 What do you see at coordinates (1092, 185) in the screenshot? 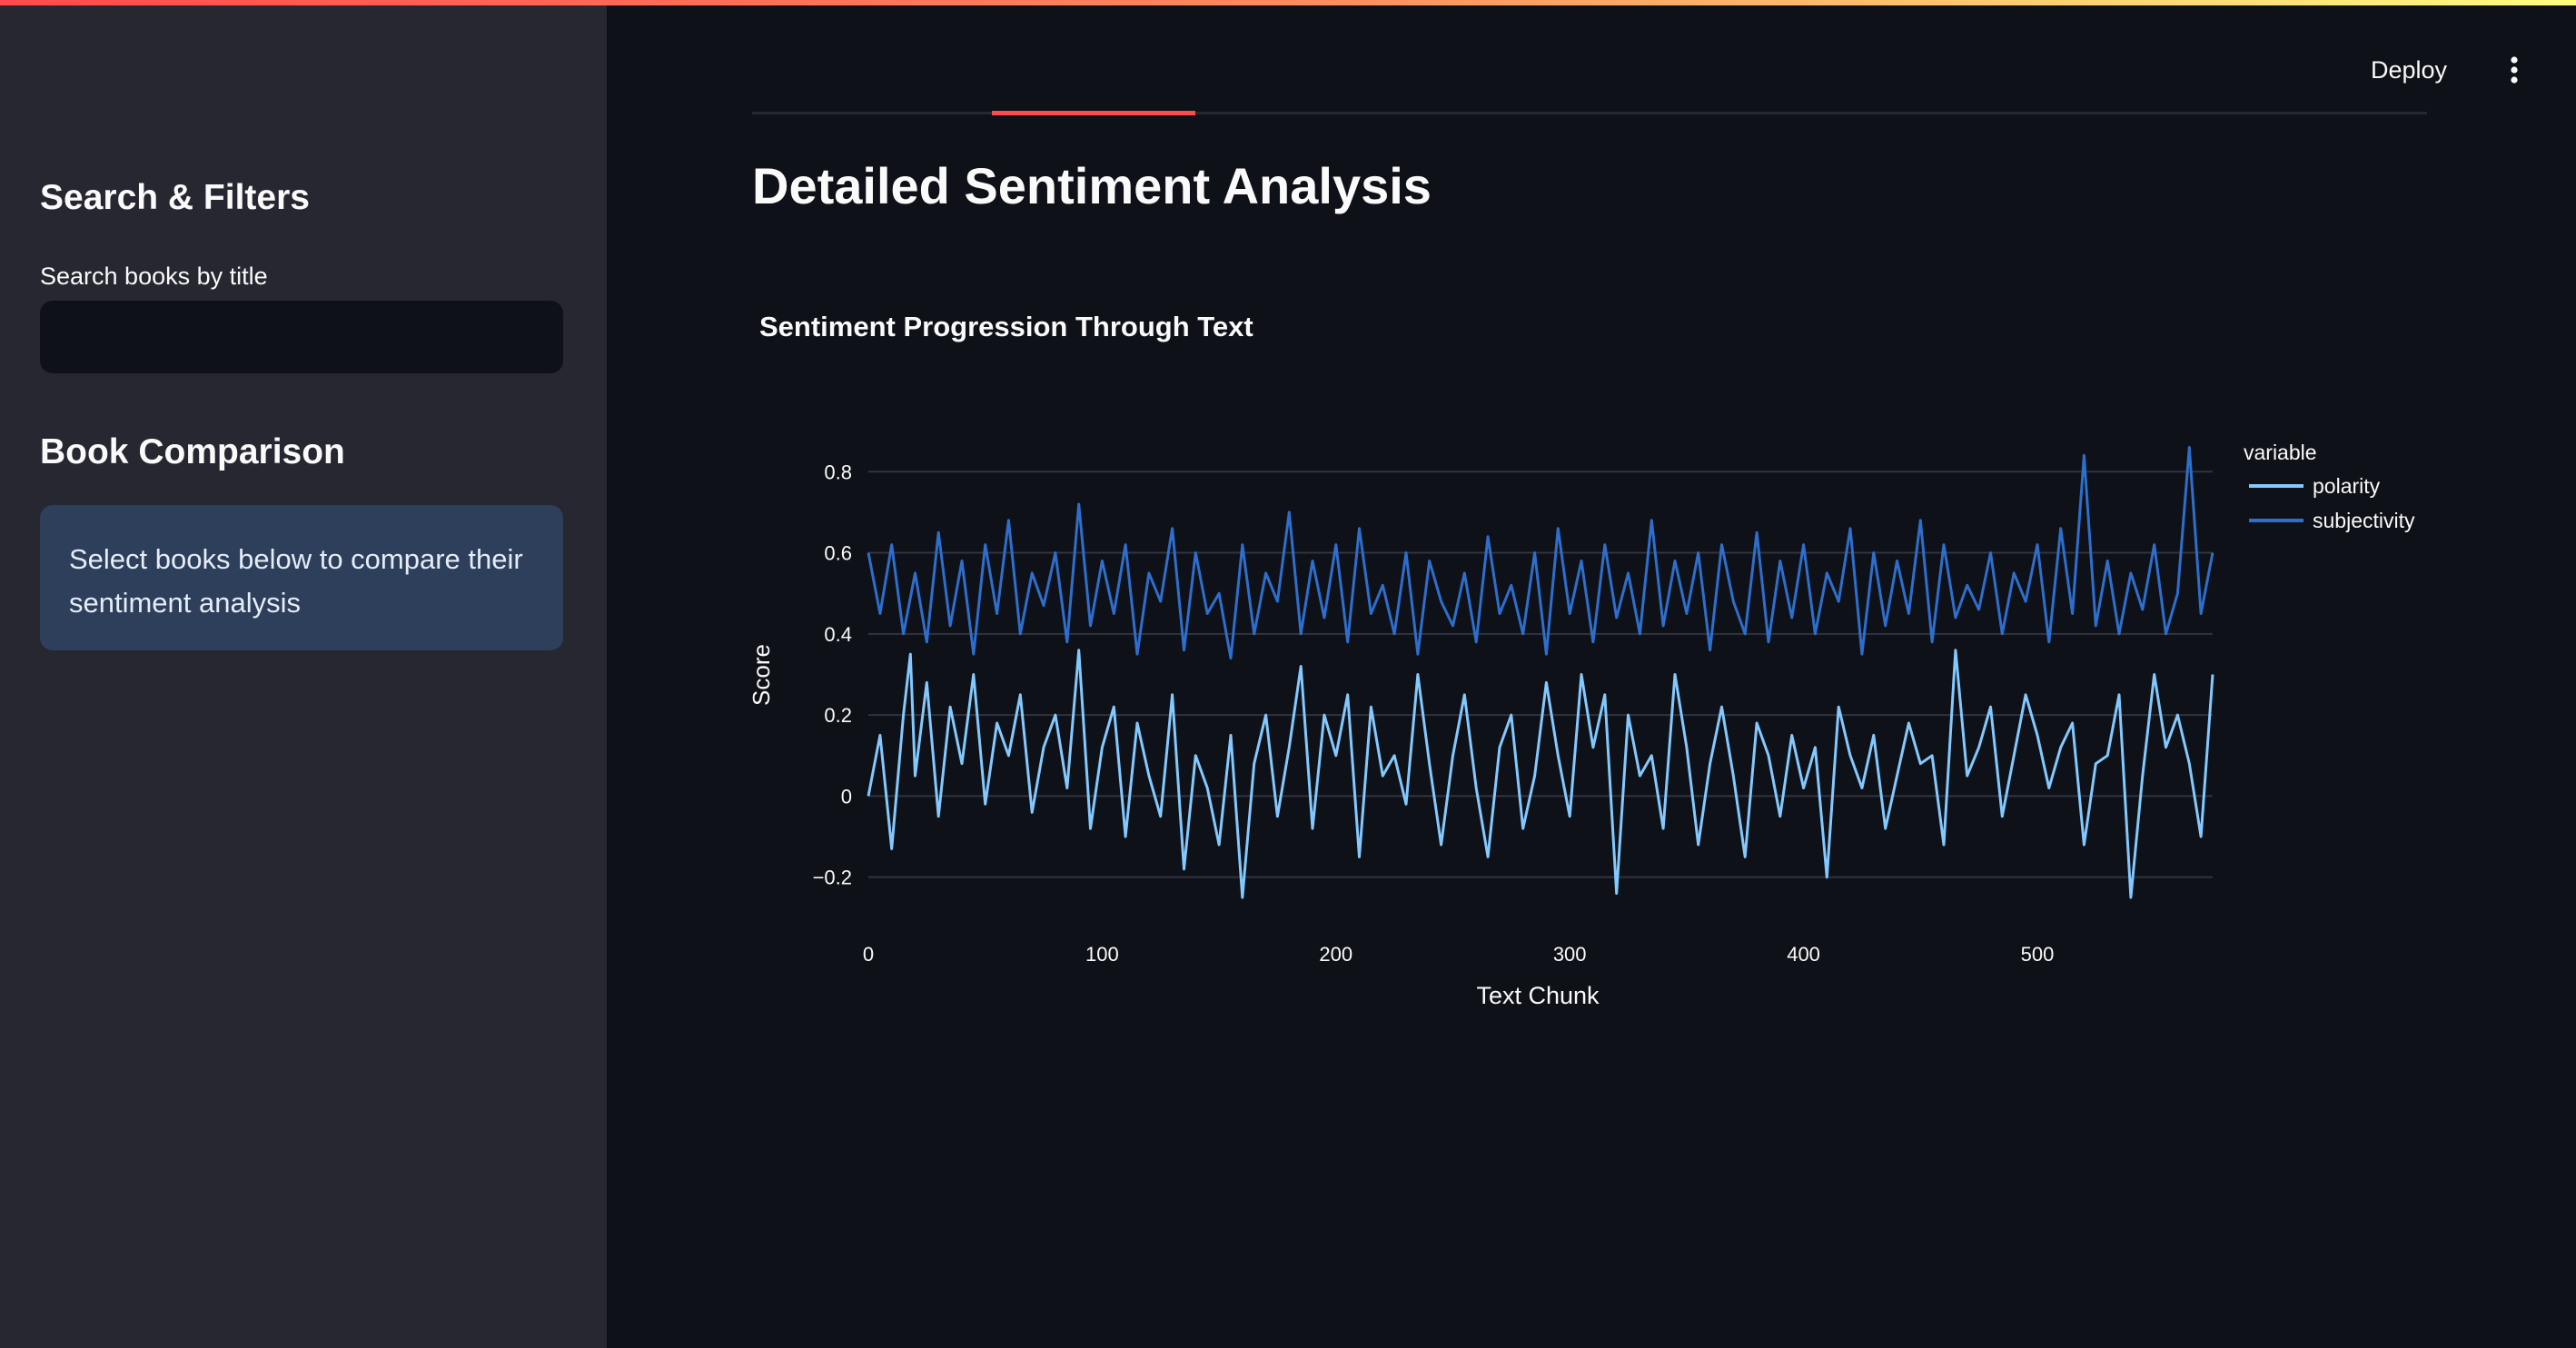
I see `page-title: Detailed Sentiment Analysis` at bounding box center [1092, 185].